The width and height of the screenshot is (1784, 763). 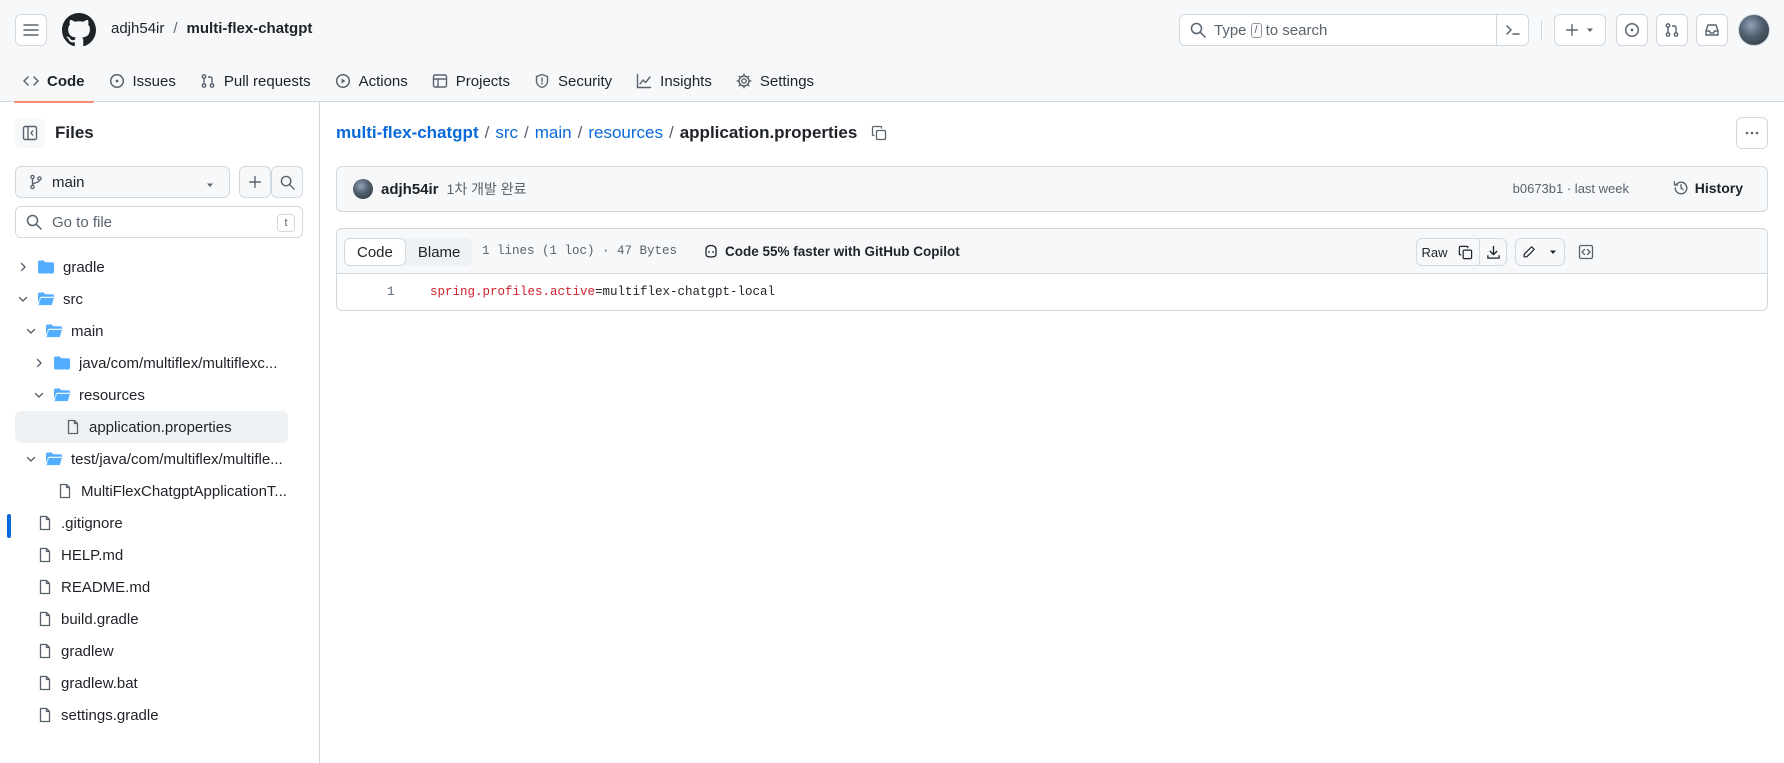 I want to click on tree-item-build-gradle: build.gradle, so click(x=151, y=619).